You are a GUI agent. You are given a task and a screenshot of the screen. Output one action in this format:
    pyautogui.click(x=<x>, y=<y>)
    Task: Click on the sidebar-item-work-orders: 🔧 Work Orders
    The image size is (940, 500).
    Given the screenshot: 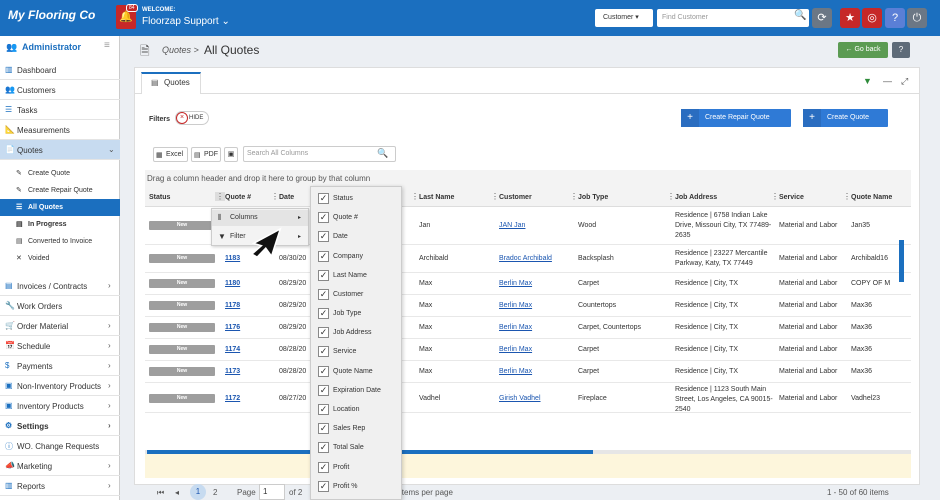 What is the action you would take?
    pyautogui.click(x=60, y=306)
    